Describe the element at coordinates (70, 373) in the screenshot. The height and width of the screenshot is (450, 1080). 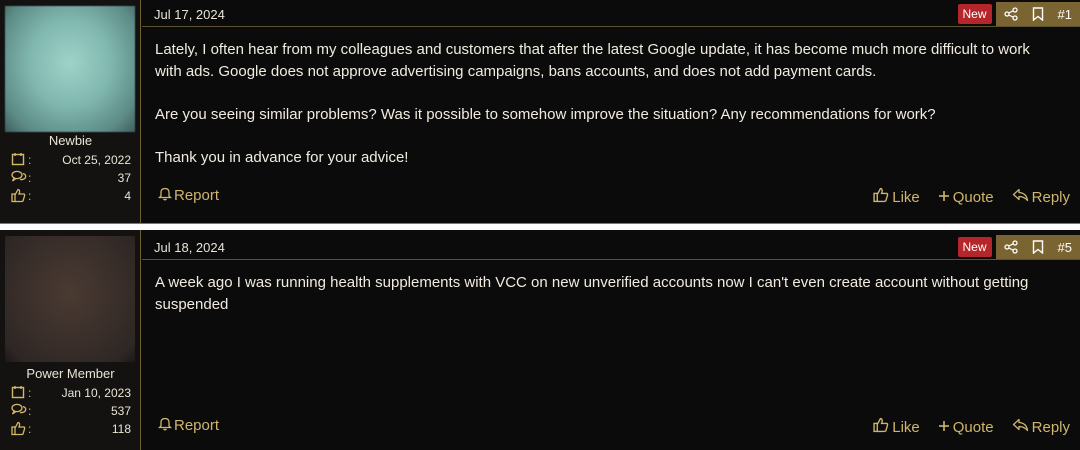
I see `user-rank: Power Member` at that location.